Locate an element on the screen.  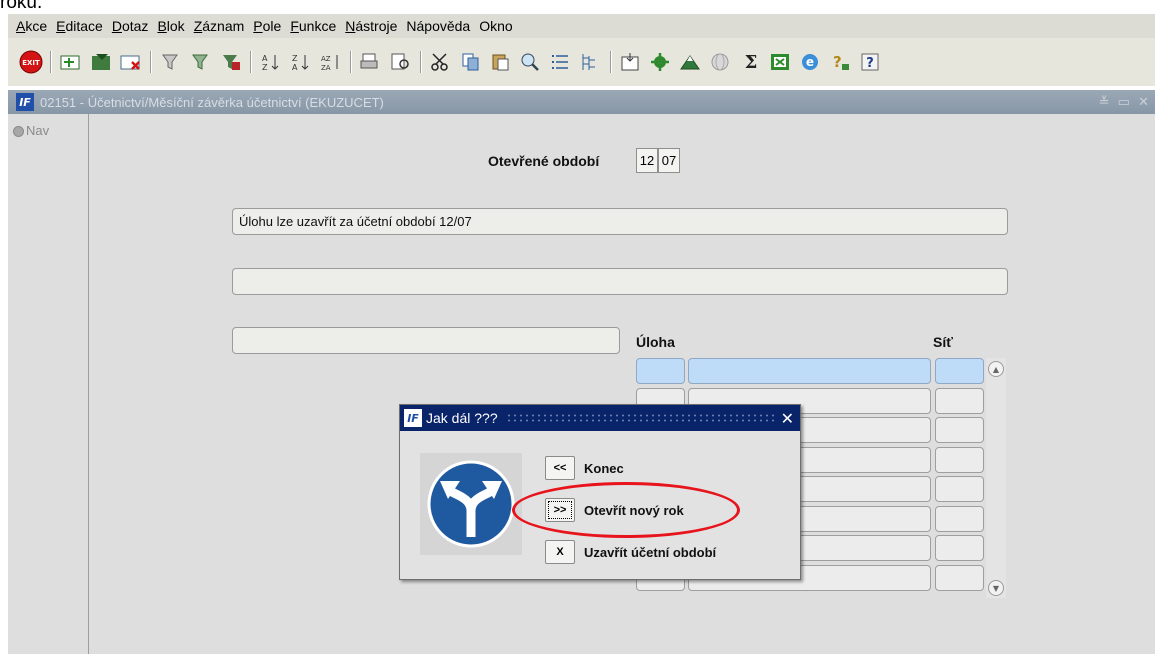
menu-okno: Okno is located at coordinates (495, 26).